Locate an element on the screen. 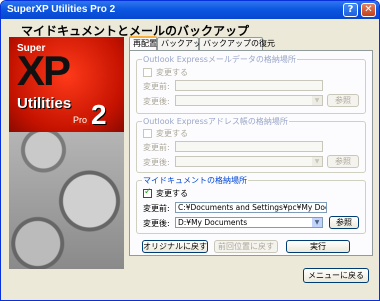 This screenshot has width=380, height=301. outlook-mail-browse-button: 参照 is located at coordinates (343, 100).